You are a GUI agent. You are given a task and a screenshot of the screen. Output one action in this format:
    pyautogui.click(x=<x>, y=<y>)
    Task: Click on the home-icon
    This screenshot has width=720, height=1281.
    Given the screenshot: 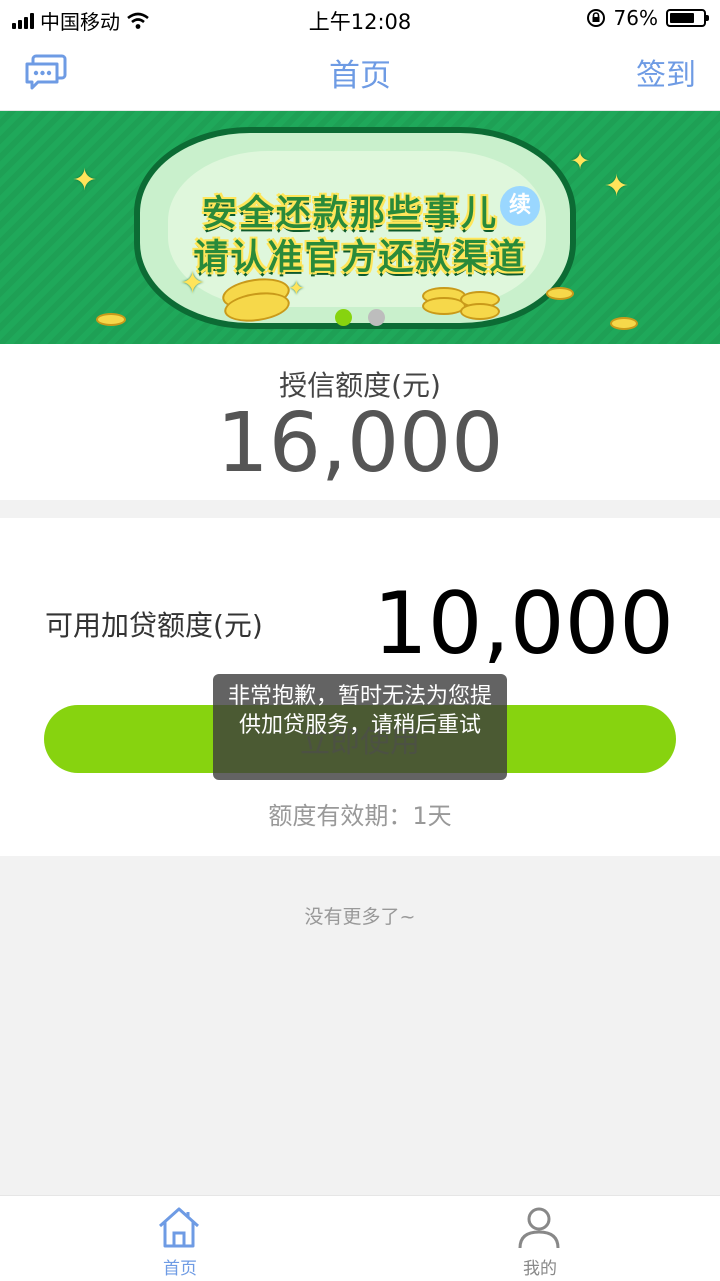 What is the action you would take?
    pyautogui.click(x=179, y=1227)
    